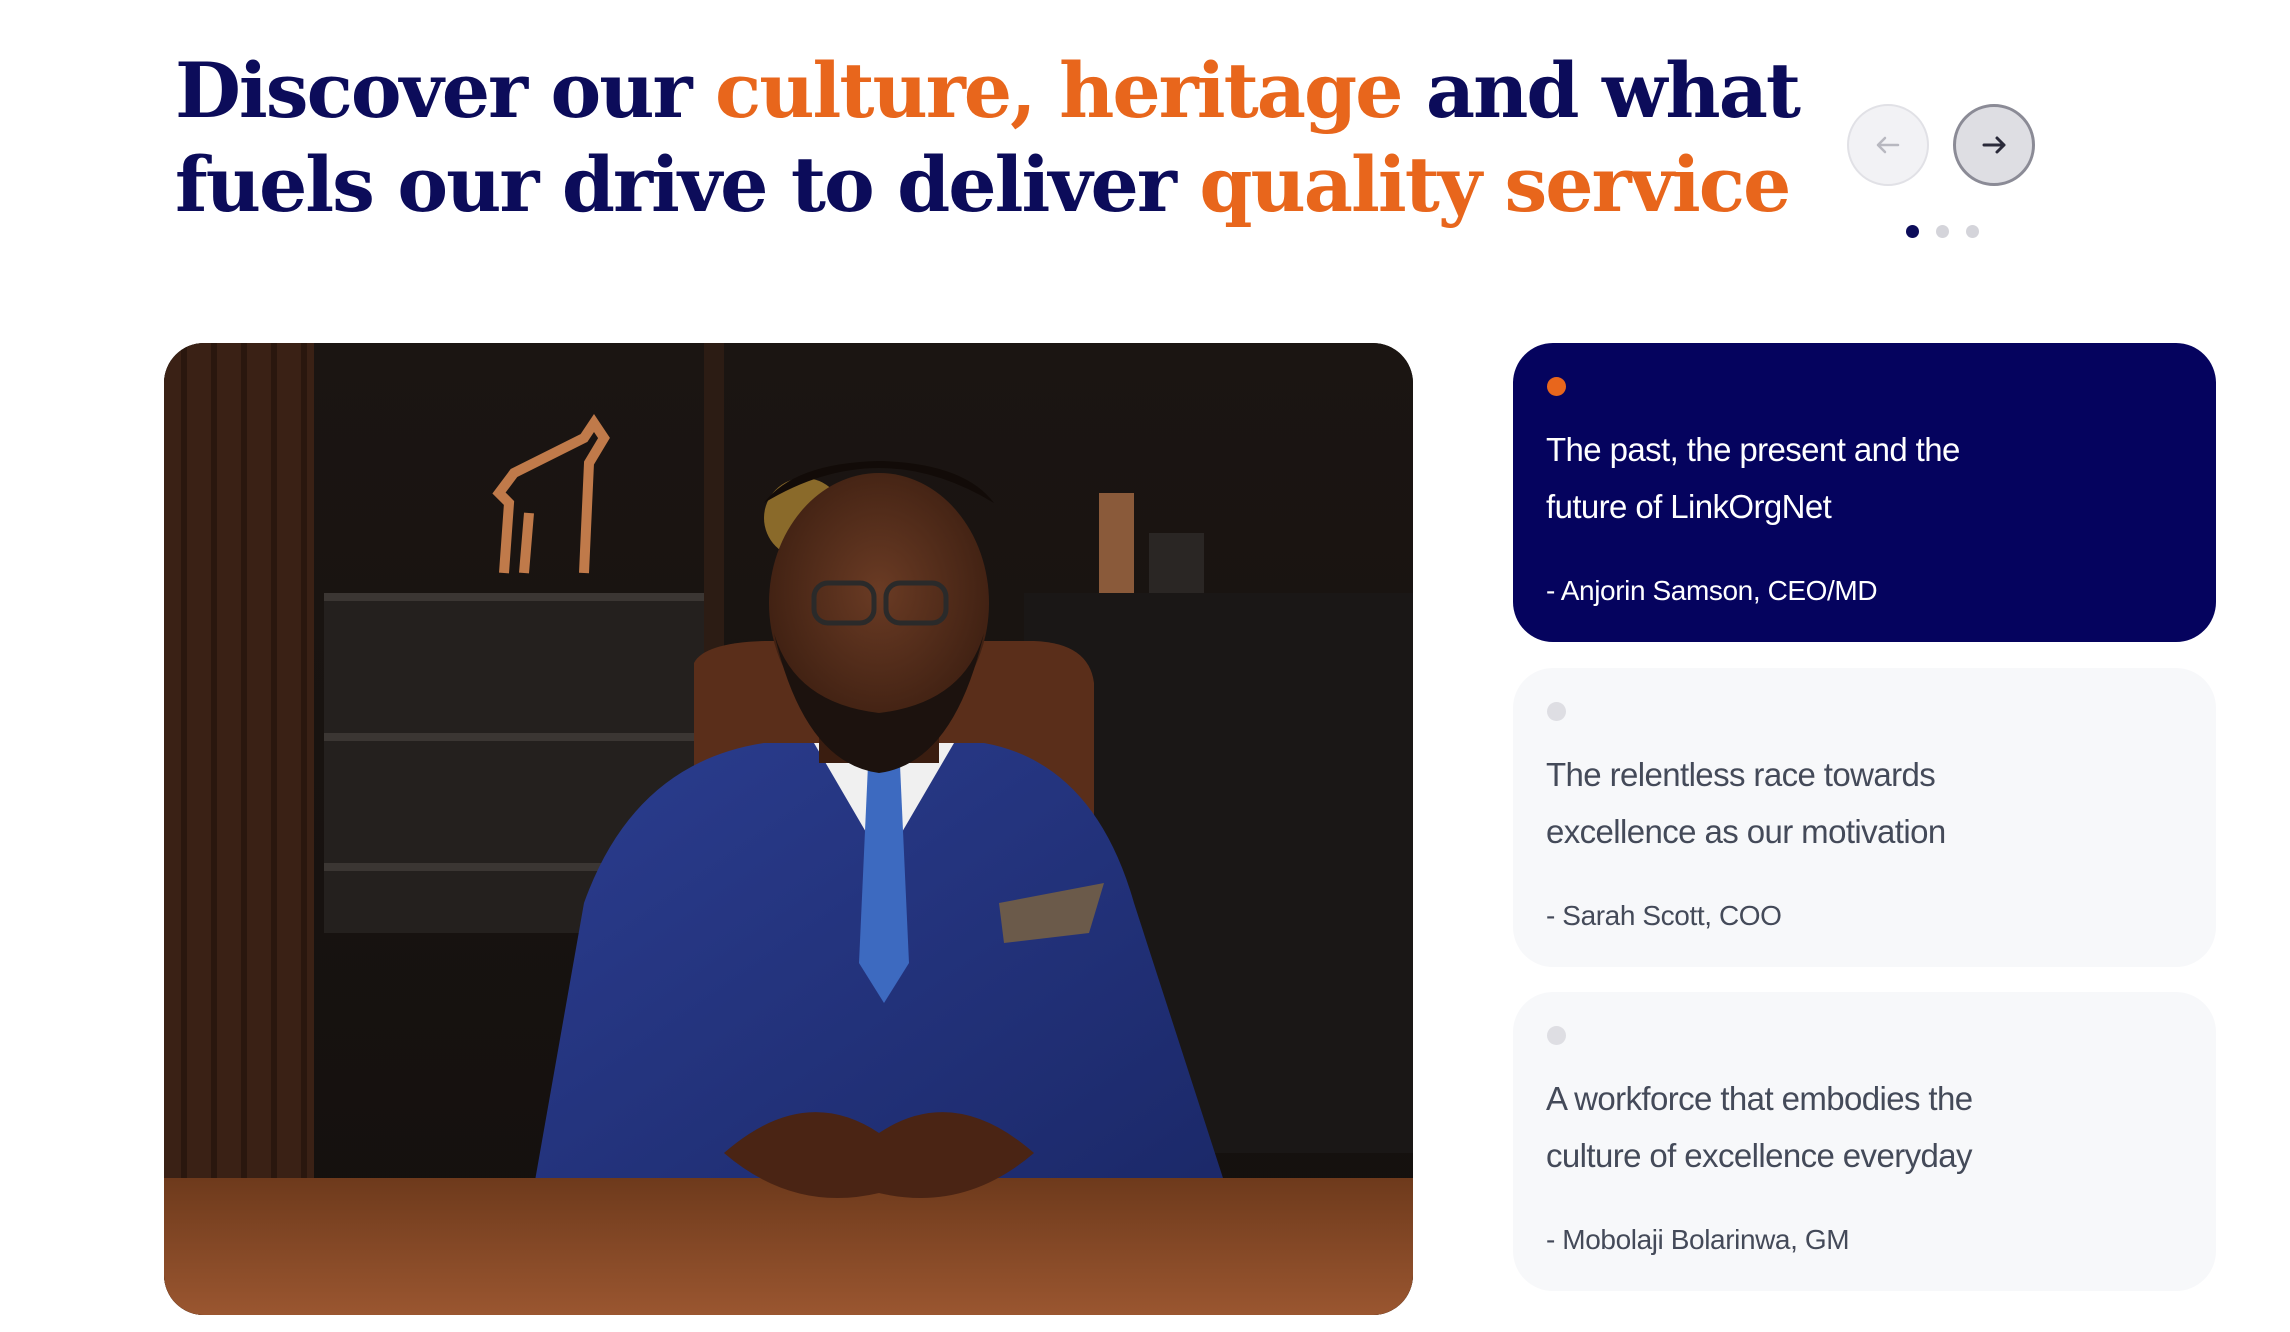 The height and width of the screenshot is (1332, 2290). Describe the element at coordinates (1698, 1239) in the screenshot. I see `story-author: - Mobolaji Bolarinwa, GM` at that location.